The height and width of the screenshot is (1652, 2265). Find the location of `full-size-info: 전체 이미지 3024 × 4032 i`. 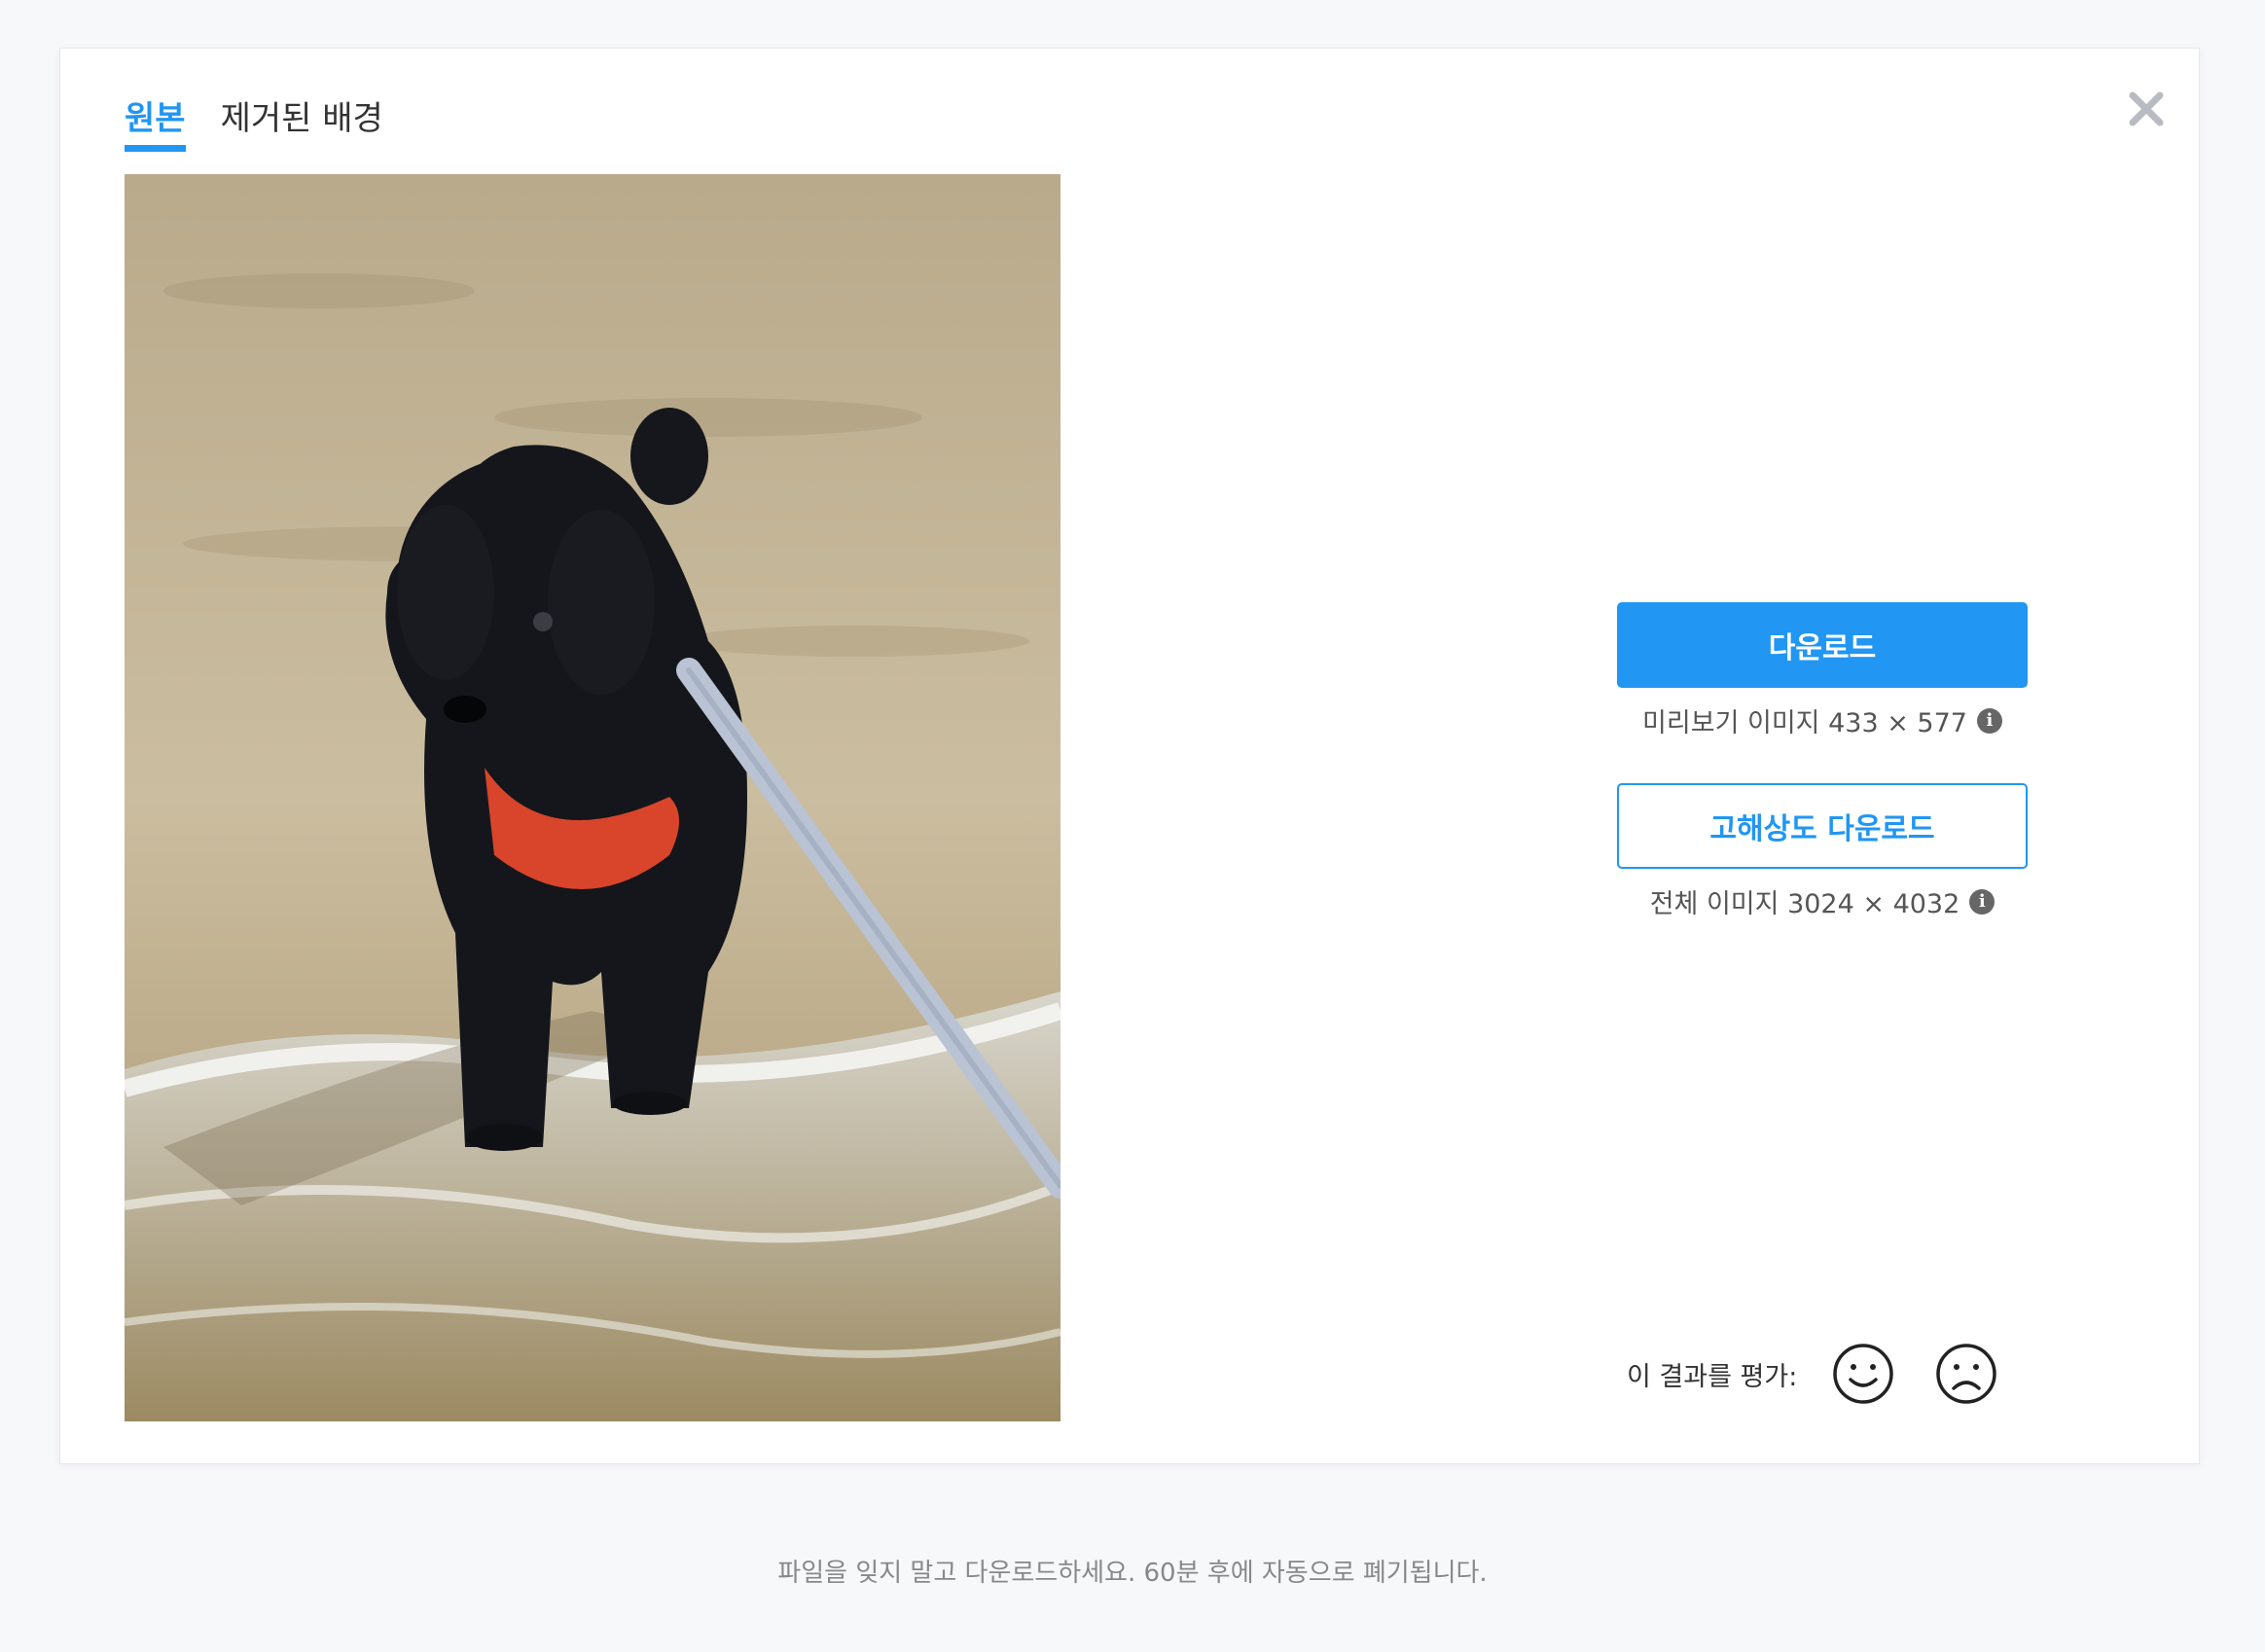

full-size-info: 전체 이미지 3024 × 4032 i is located at coordinates (1822, 901).